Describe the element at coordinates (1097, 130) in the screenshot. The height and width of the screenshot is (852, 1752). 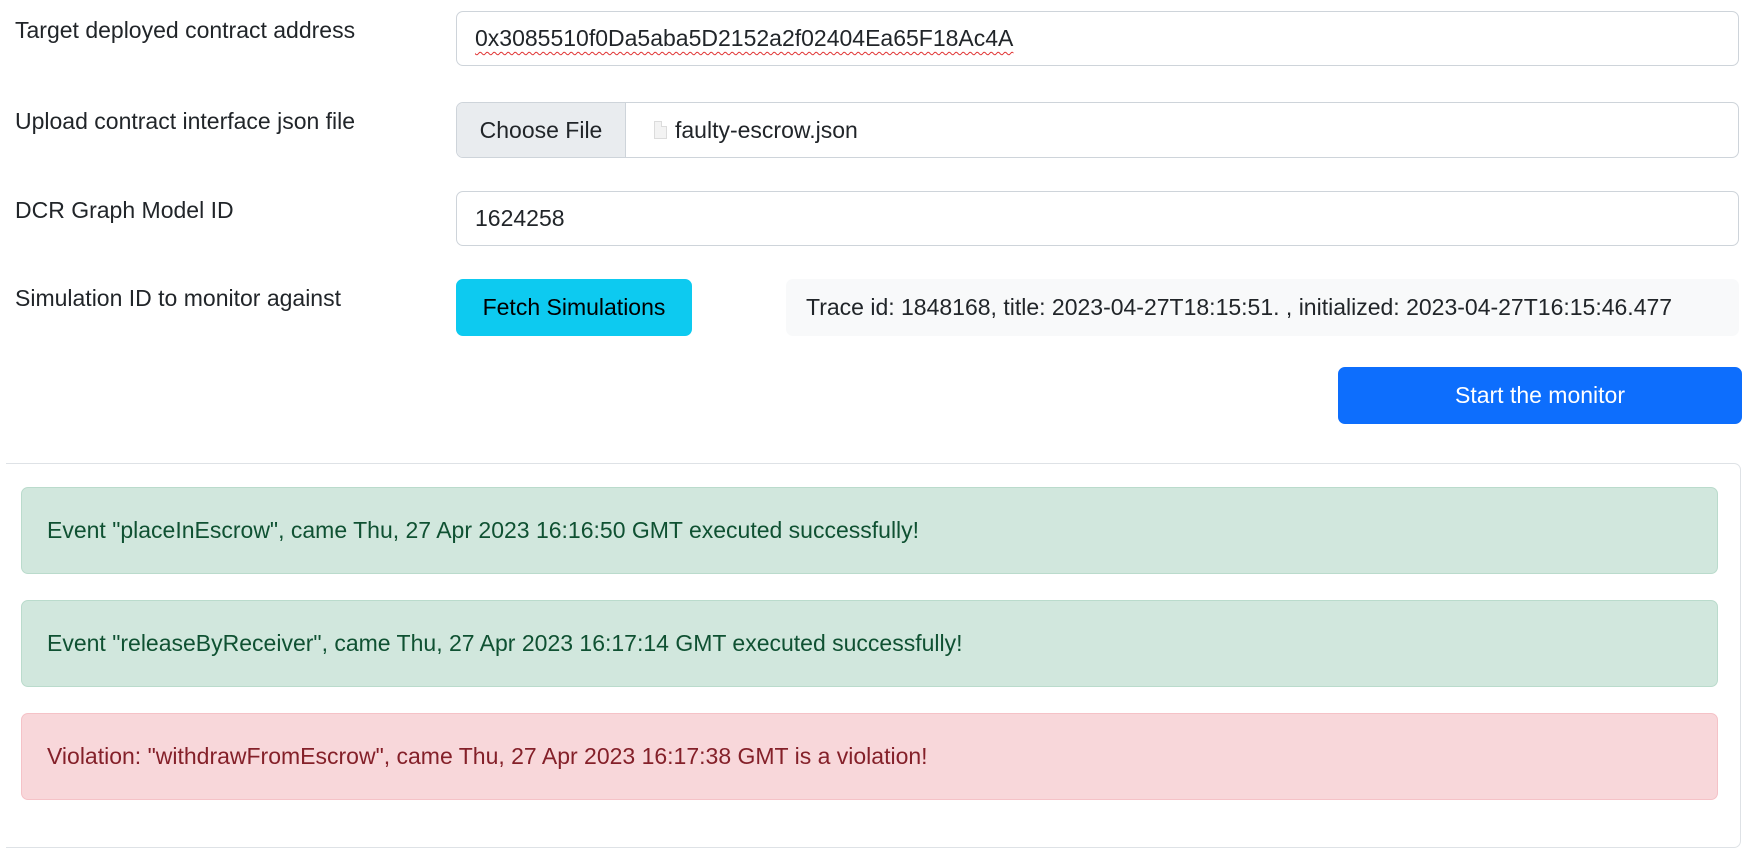
I see `interface-file-input: Choose File faulty-escrow.json` at that location.